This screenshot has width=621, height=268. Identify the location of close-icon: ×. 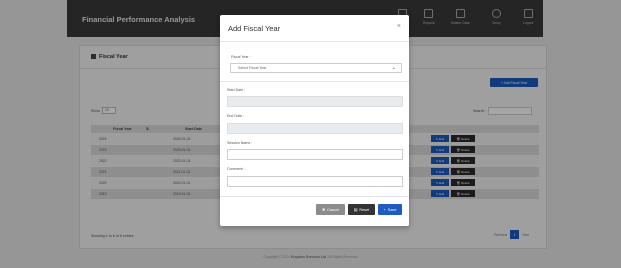
(399, 26).